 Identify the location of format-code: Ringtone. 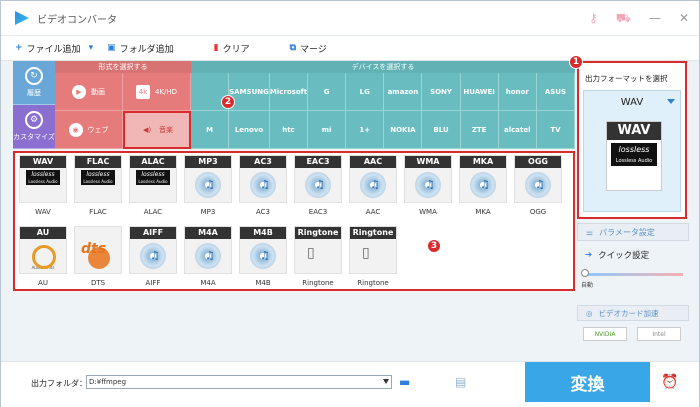
(373, 233).